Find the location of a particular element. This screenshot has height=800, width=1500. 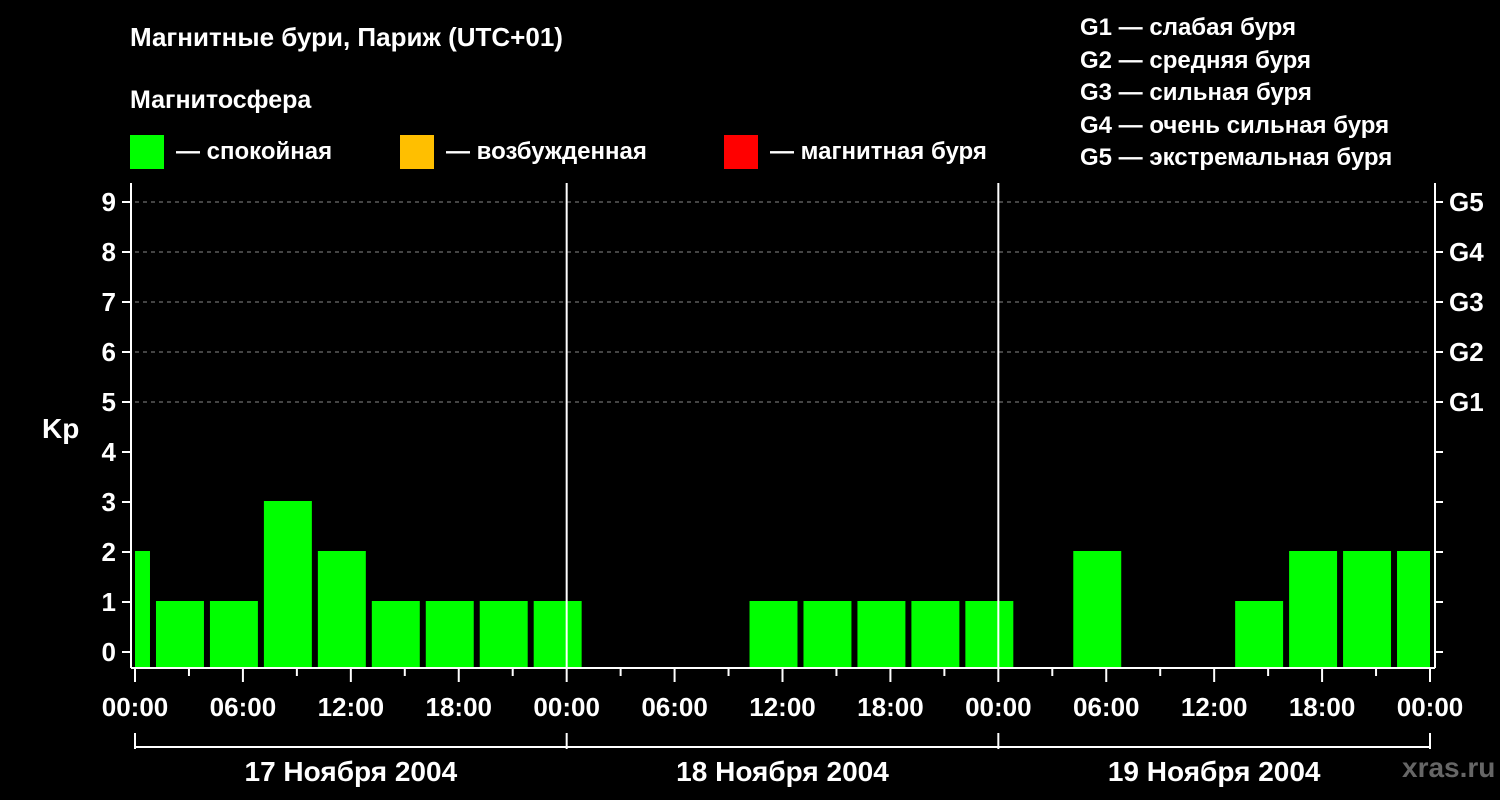

right-tick-label-g3: G3 is located at coordinates (1466, 302).